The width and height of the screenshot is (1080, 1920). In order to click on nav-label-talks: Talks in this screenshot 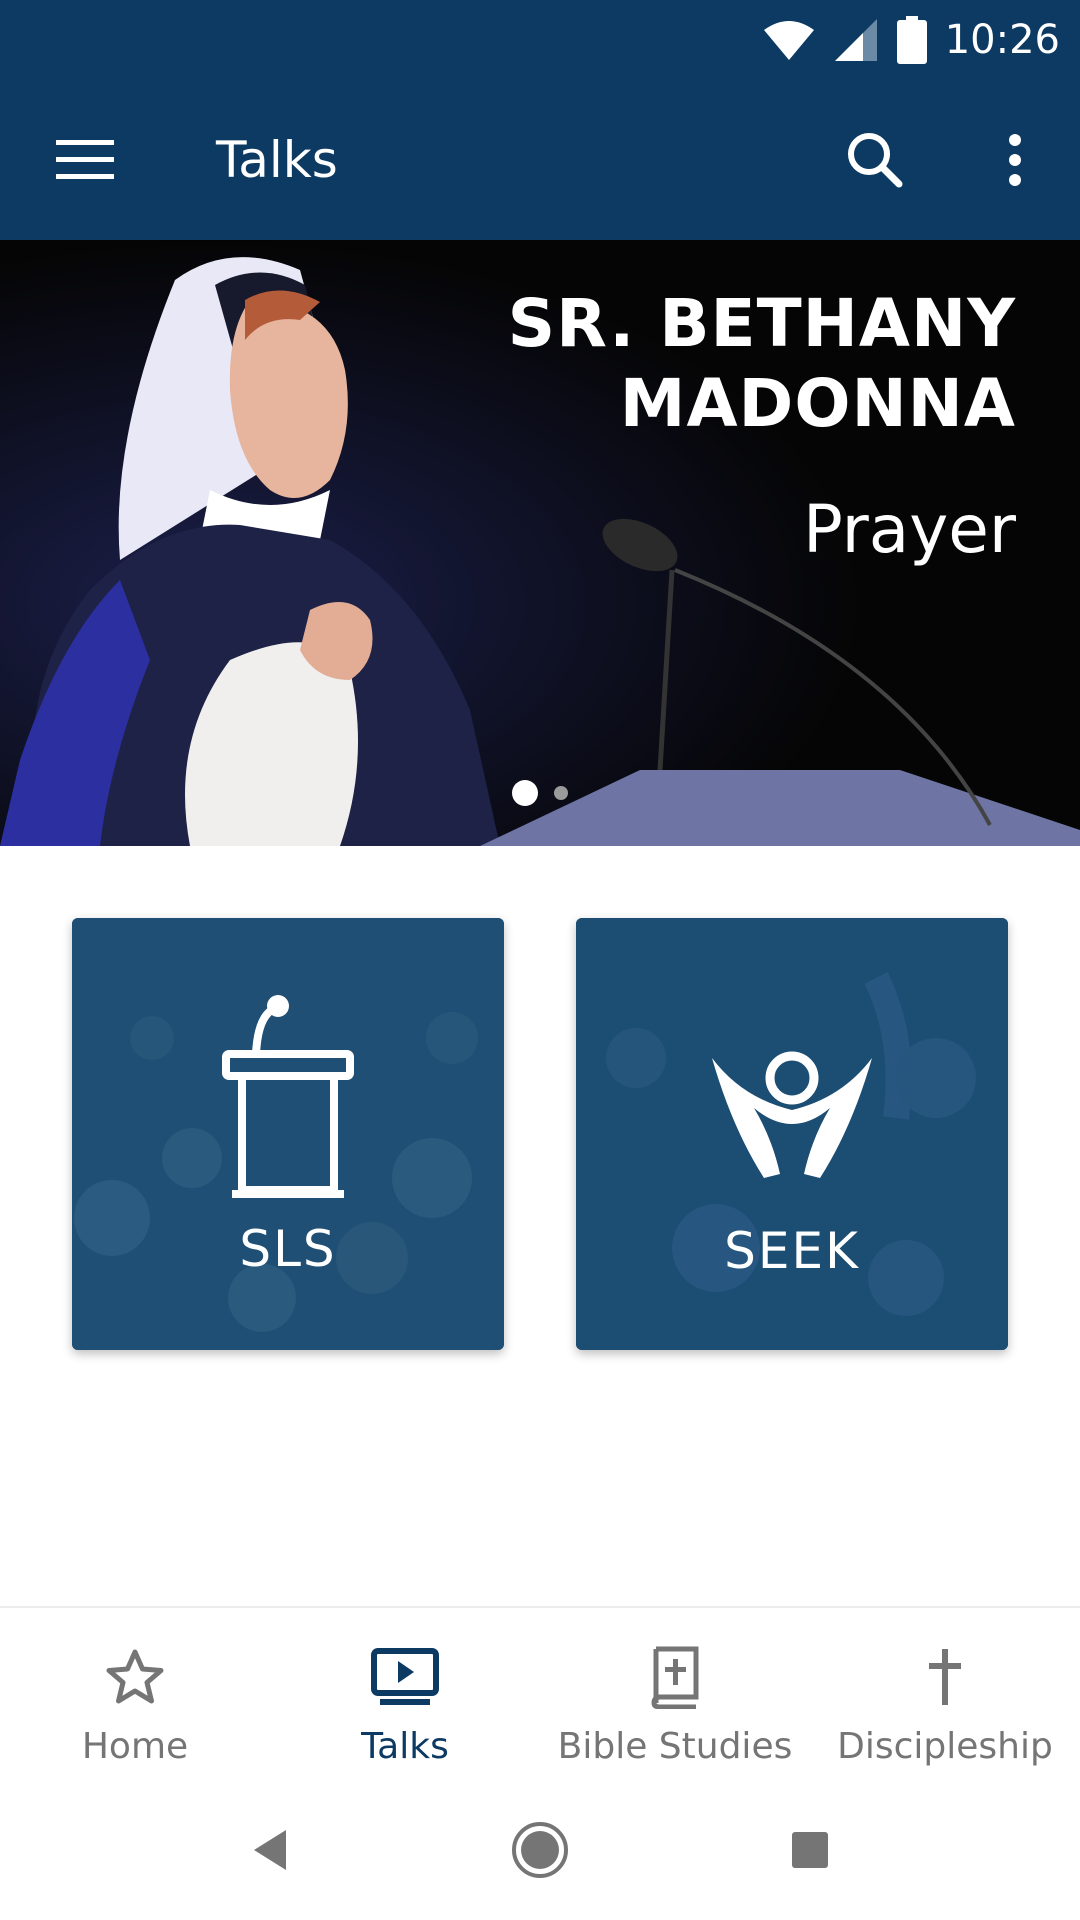, I will do `click(405, 1746)`.